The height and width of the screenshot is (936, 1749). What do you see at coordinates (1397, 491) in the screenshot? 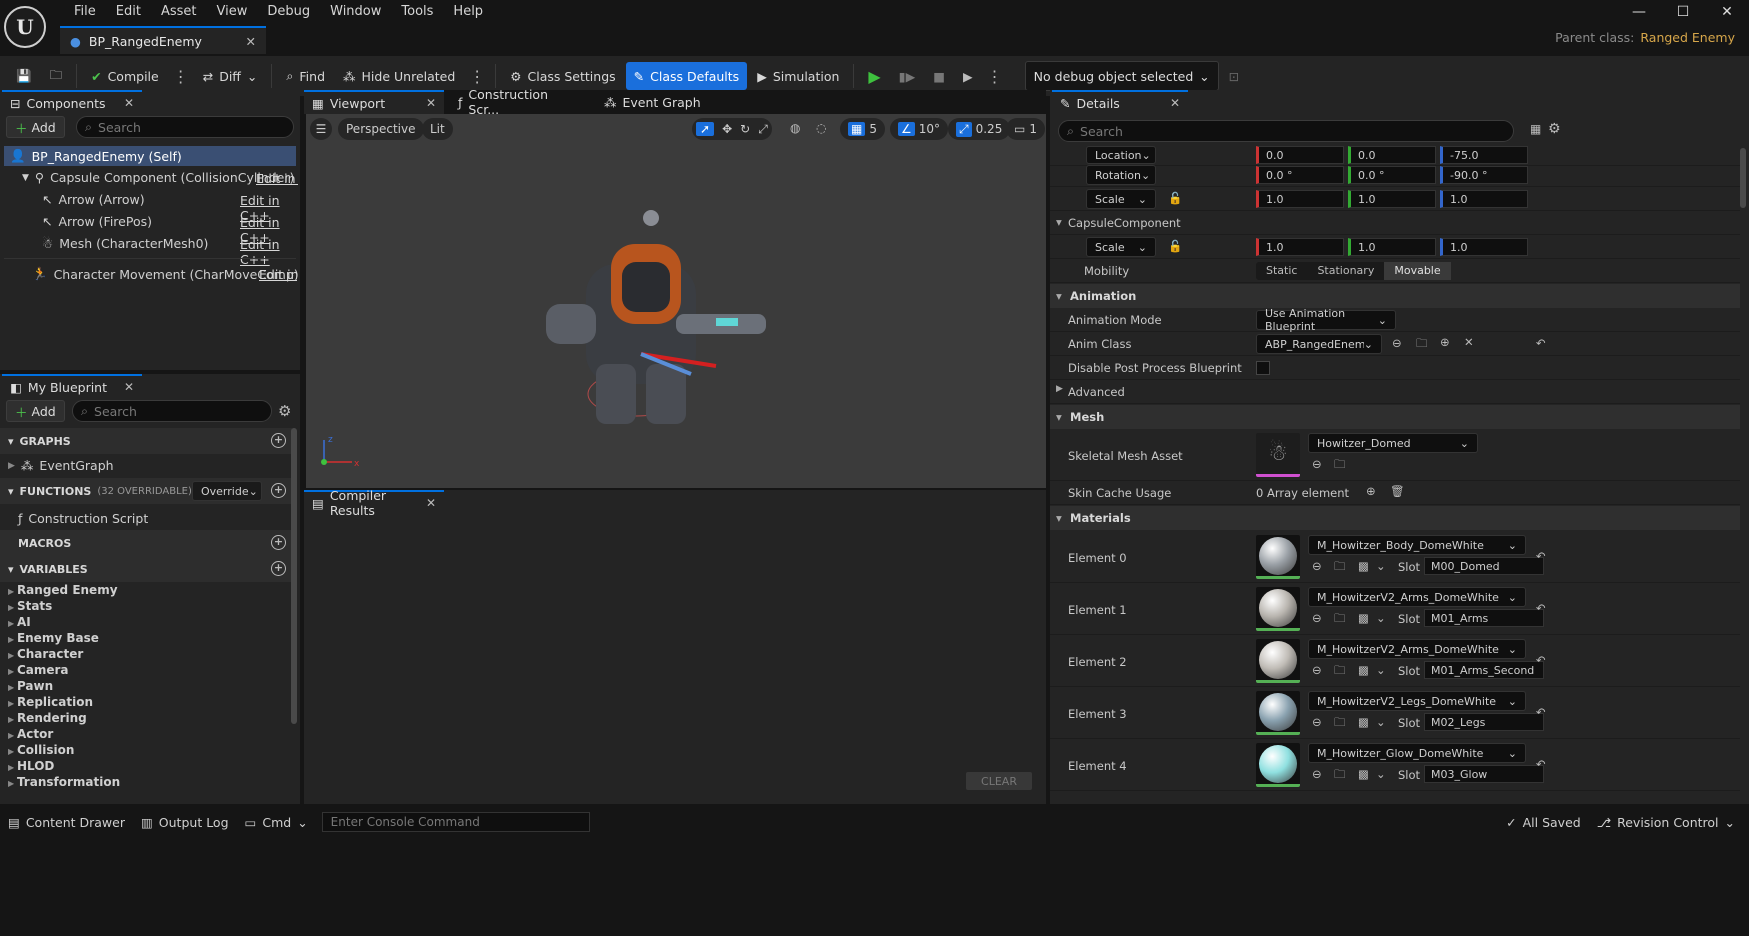
I see `trash-icon: 🗑` at bounding box center [1397, 491].